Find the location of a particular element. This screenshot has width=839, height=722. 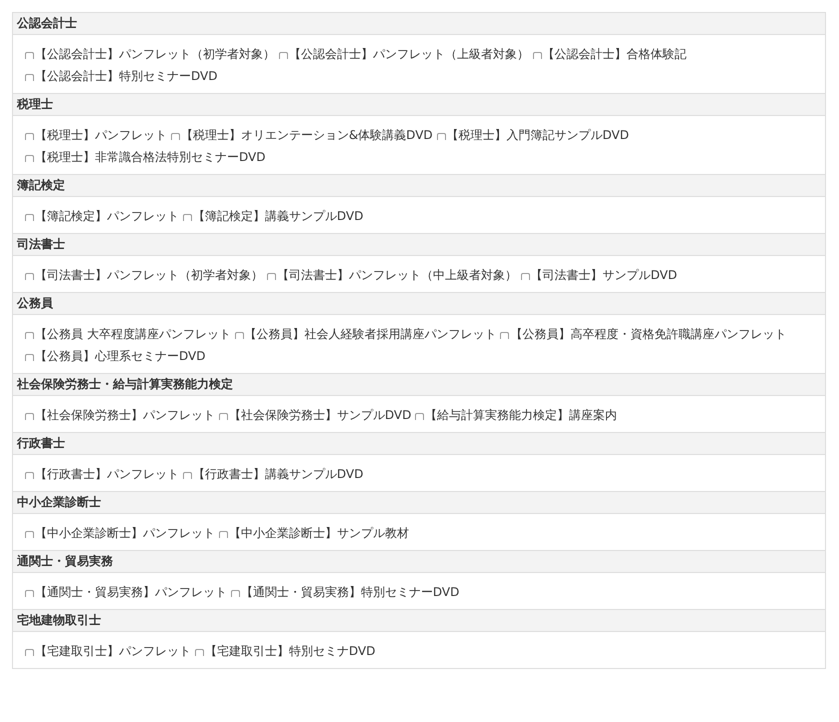

checkbox-label: 【税理士】パンフレット is located at coordinates (101, 135).